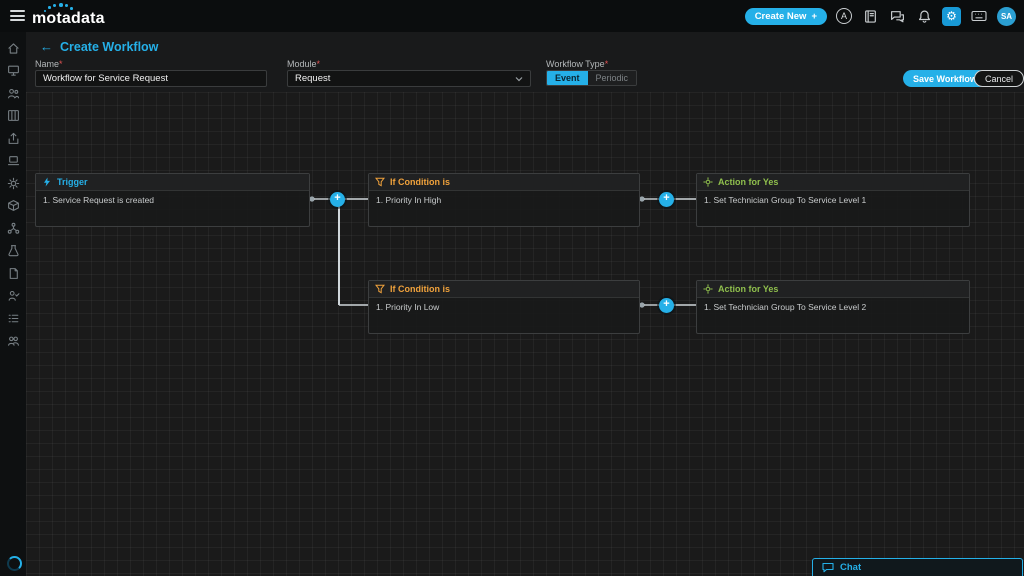  I want to click on left-sidebar, so click(13, 304).